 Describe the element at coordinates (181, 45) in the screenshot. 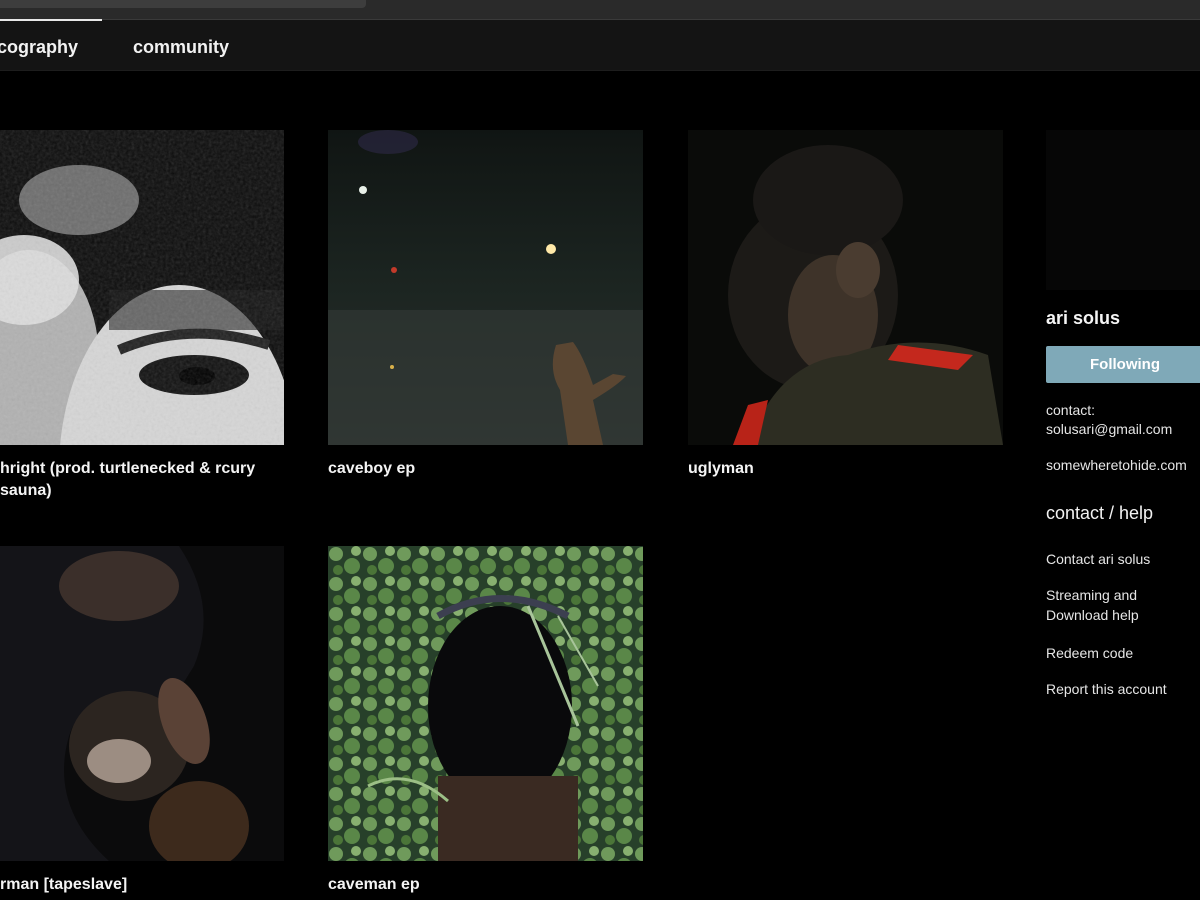

I see `tab-community: community` at that location.